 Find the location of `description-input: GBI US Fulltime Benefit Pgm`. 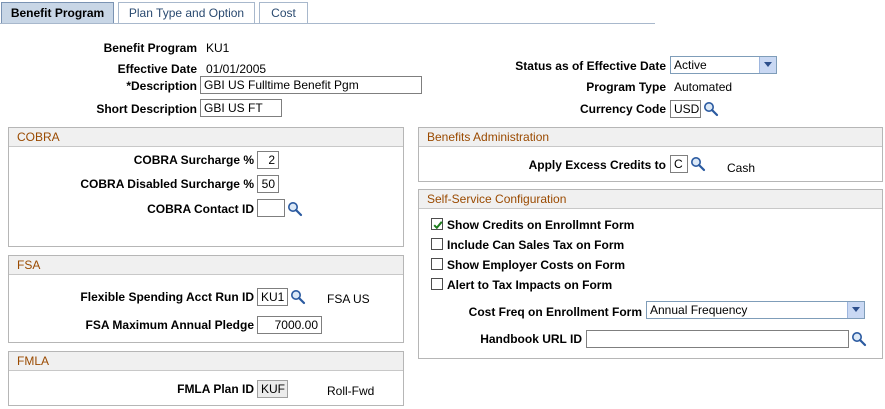

description-input: GBI US Fulltime Benefit Pgm is located at coordinates (311, 85).